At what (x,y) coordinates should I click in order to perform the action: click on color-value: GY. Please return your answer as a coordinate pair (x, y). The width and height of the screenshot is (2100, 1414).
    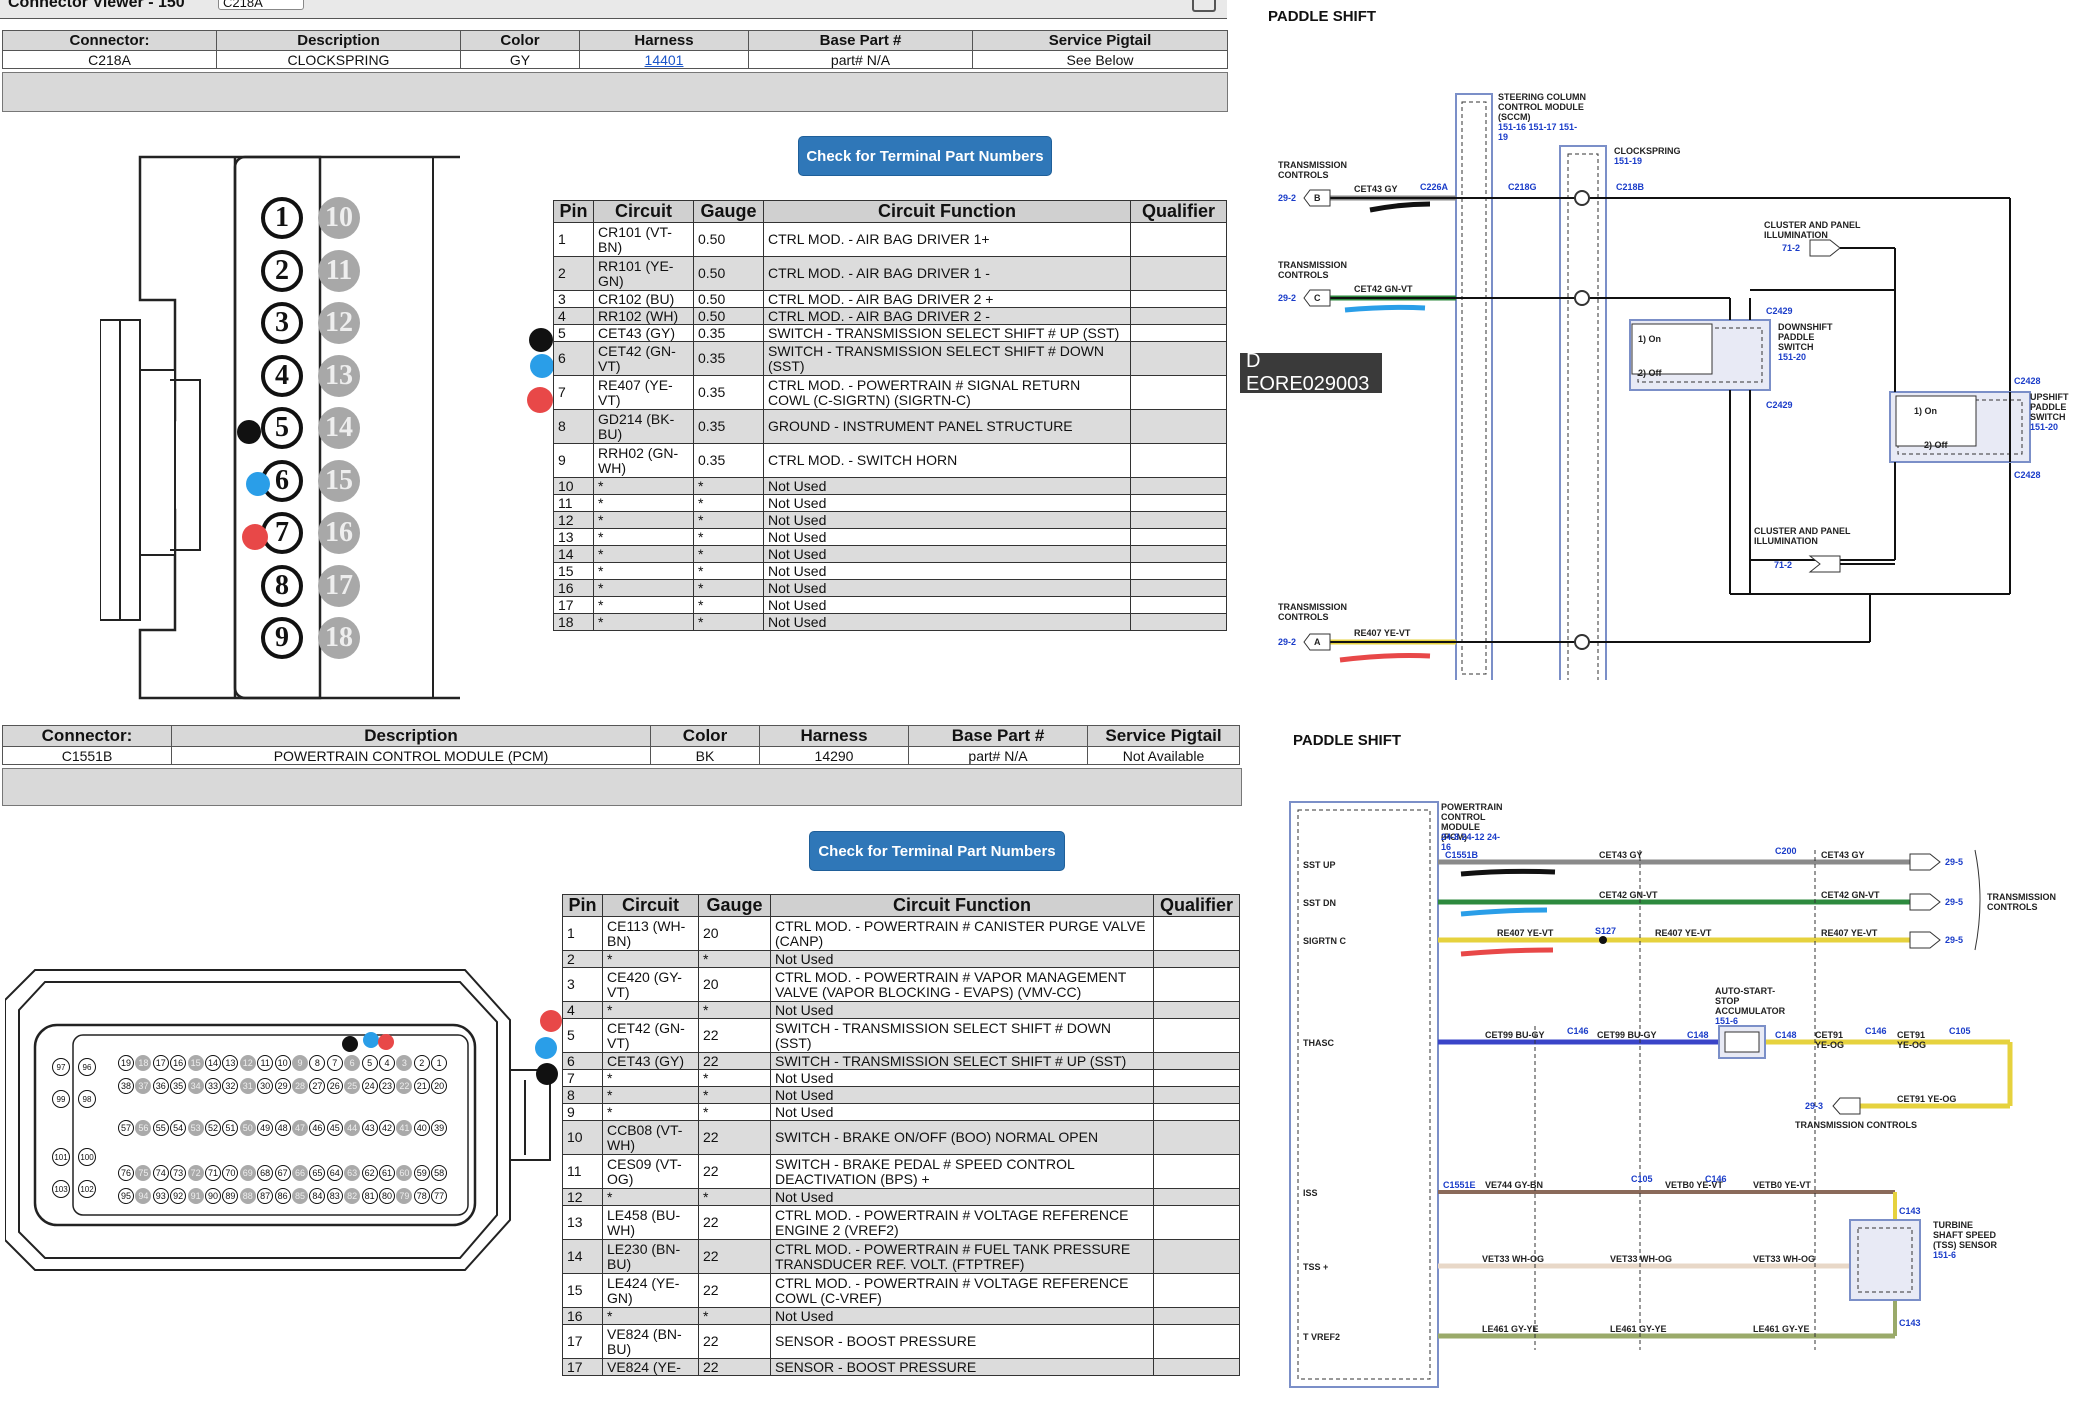
    Looking at the image, I should click on (520, 59).